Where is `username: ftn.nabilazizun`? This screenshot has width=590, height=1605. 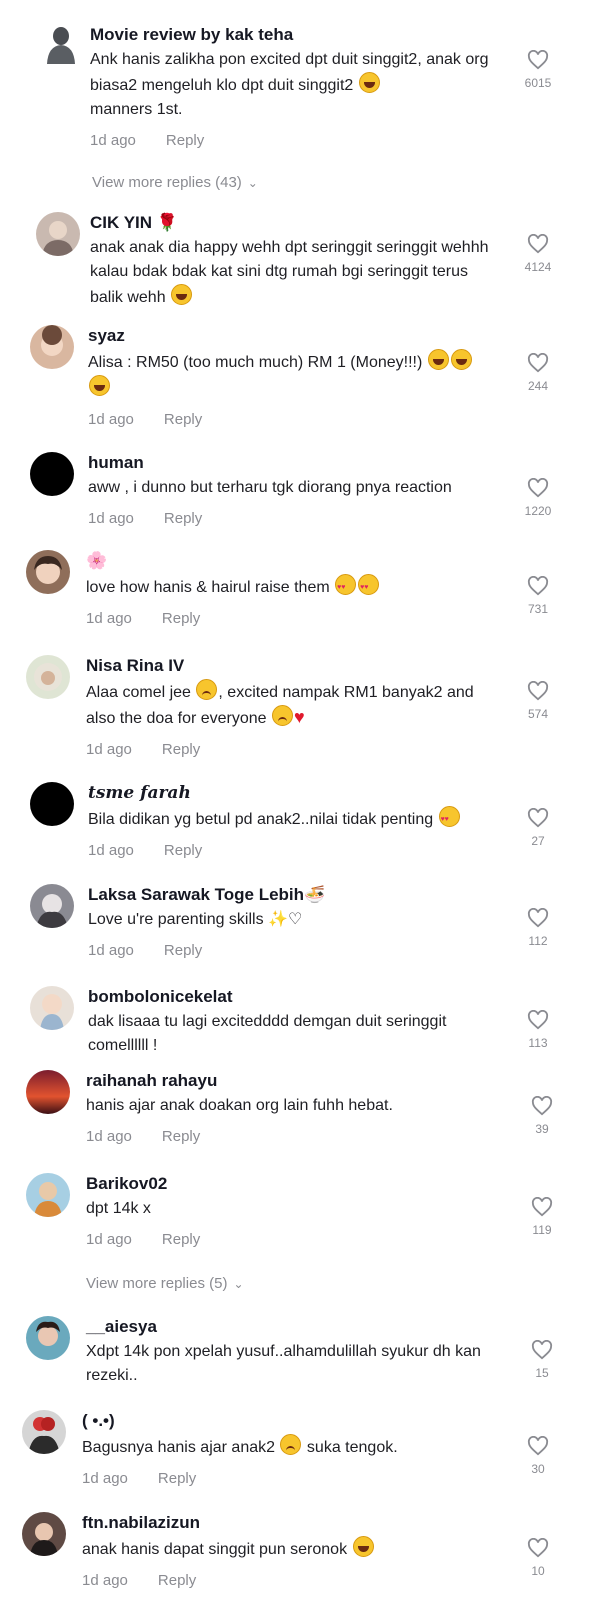
username: ftn.nabilazizun is located at coordinates (293, 1523).